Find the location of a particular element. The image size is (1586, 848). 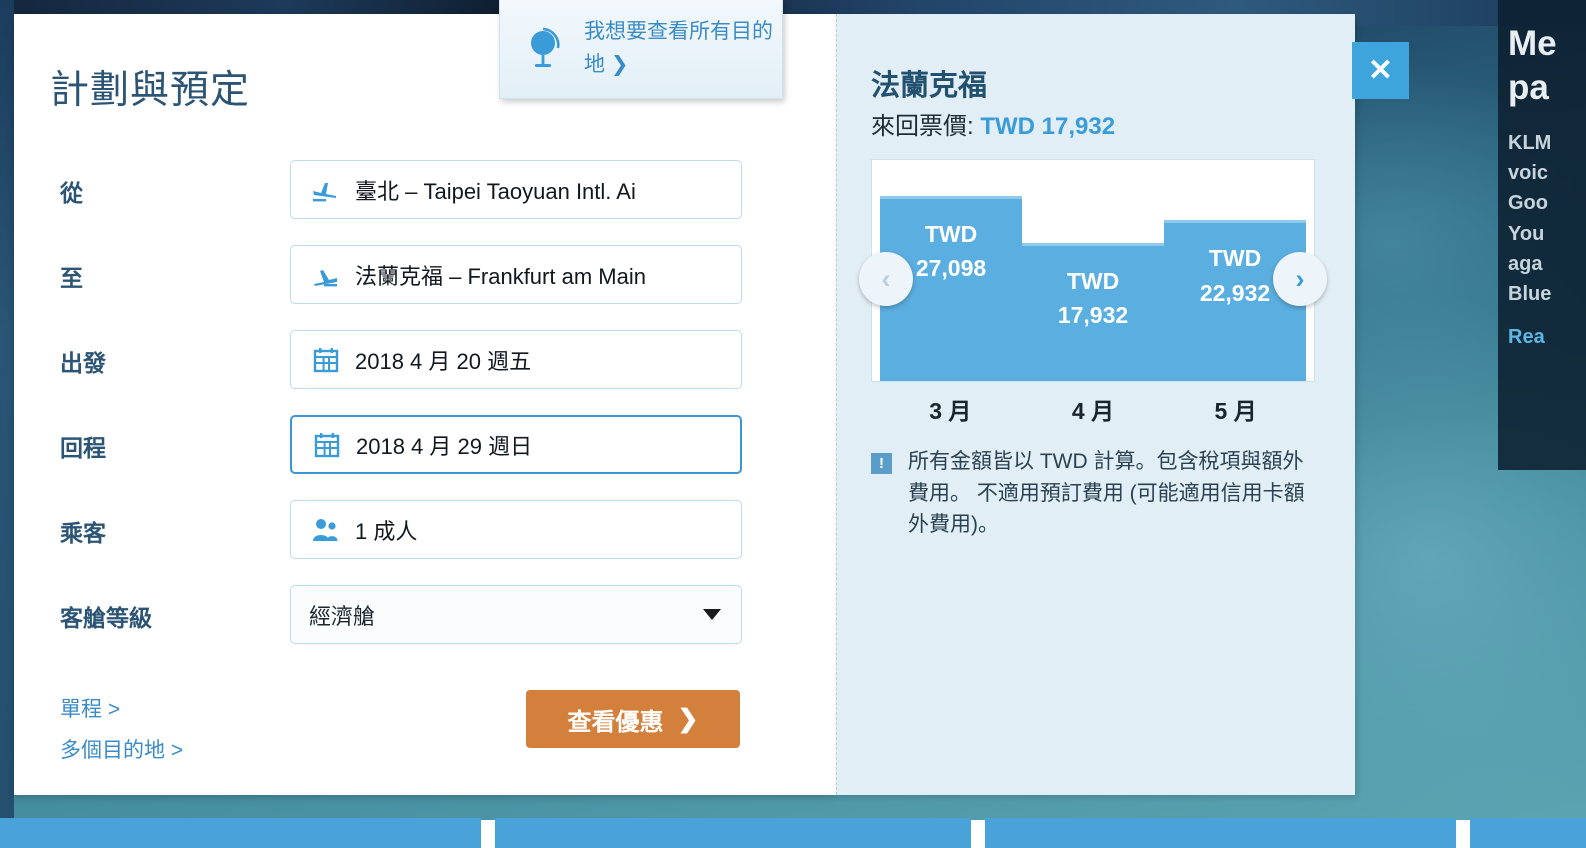

passengers-value: 1 成人 is located at coordinates (386, 531).